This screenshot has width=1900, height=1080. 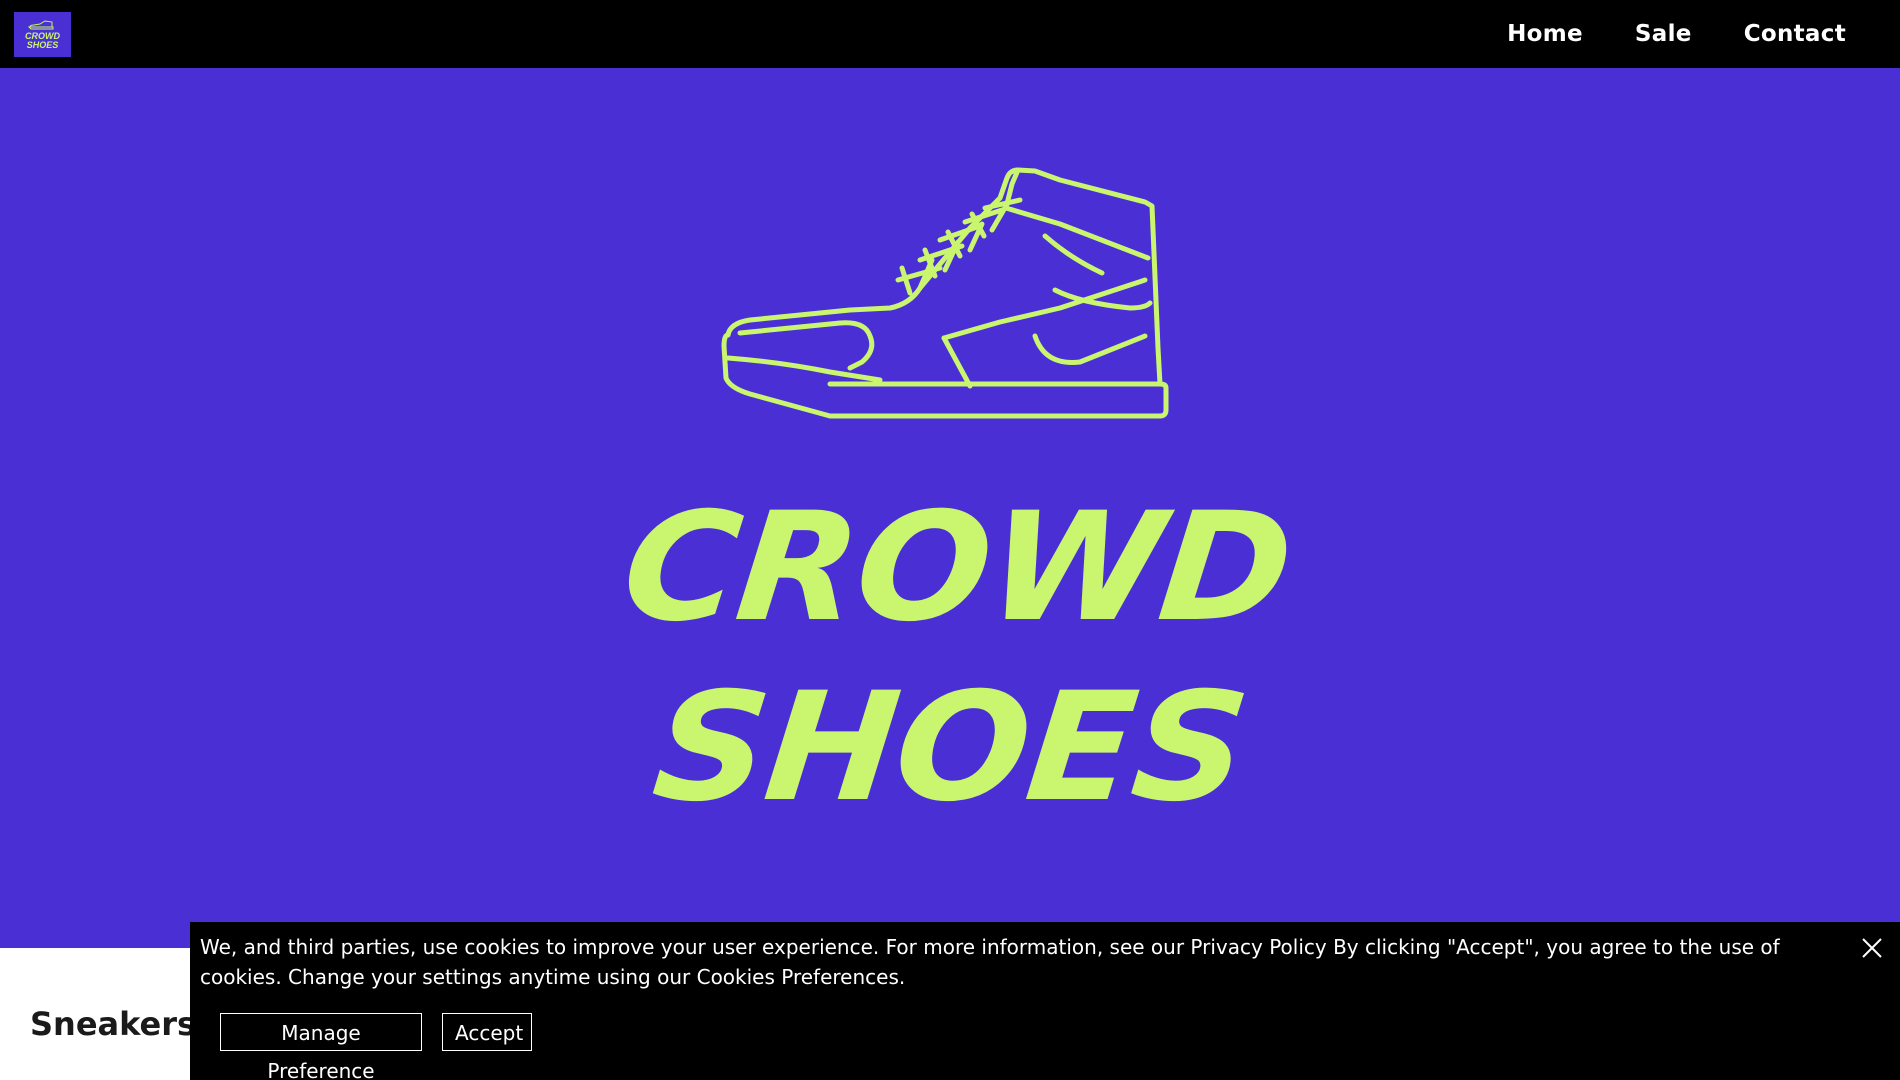 I want to click on hero-brand-line1: CROWD, so click(x=957, y=568).